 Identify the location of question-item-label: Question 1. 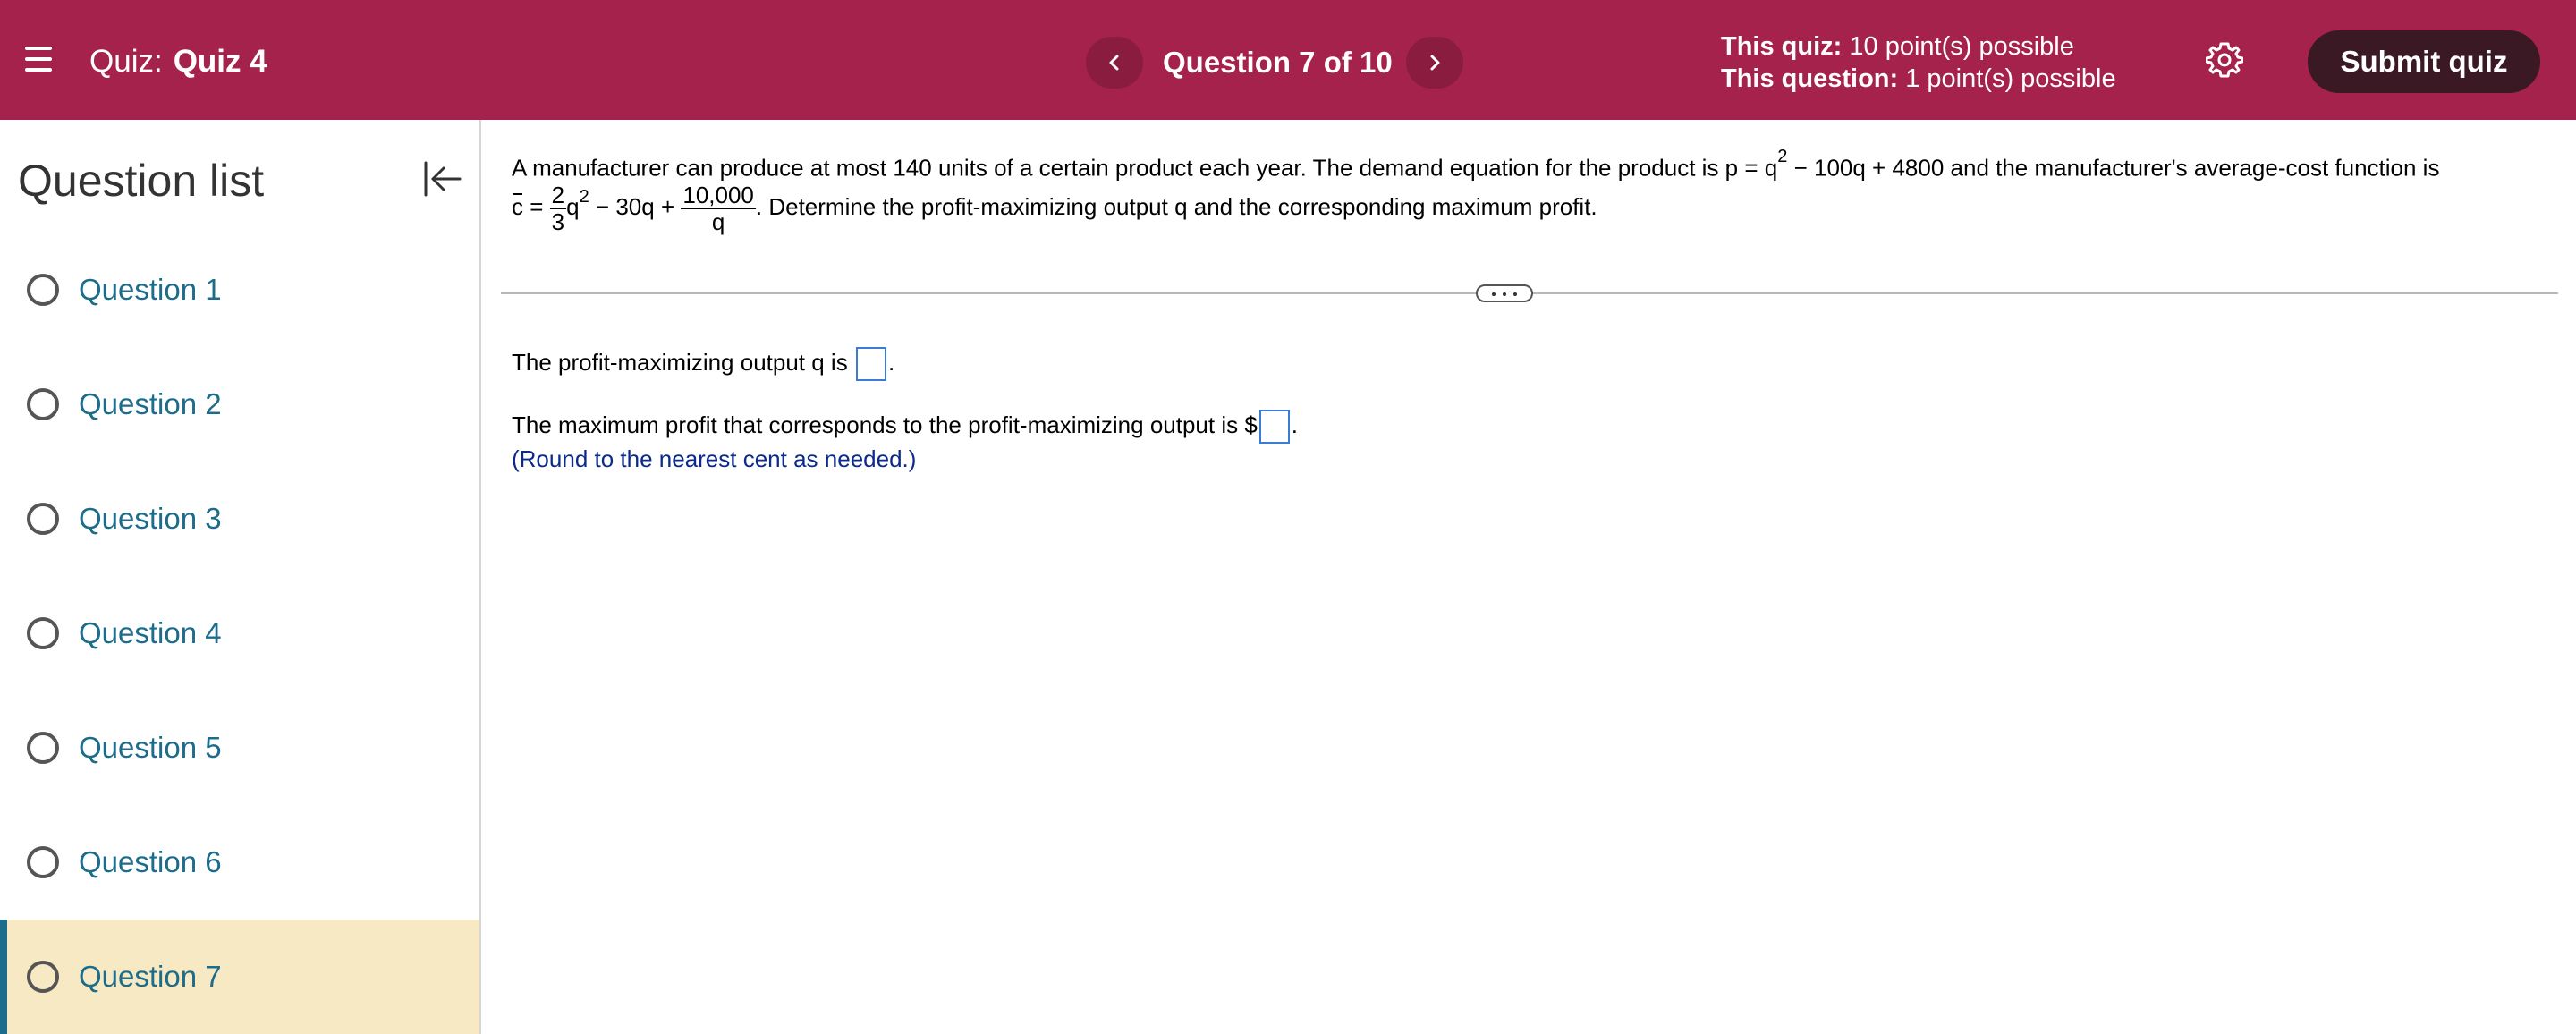
(150, 290).